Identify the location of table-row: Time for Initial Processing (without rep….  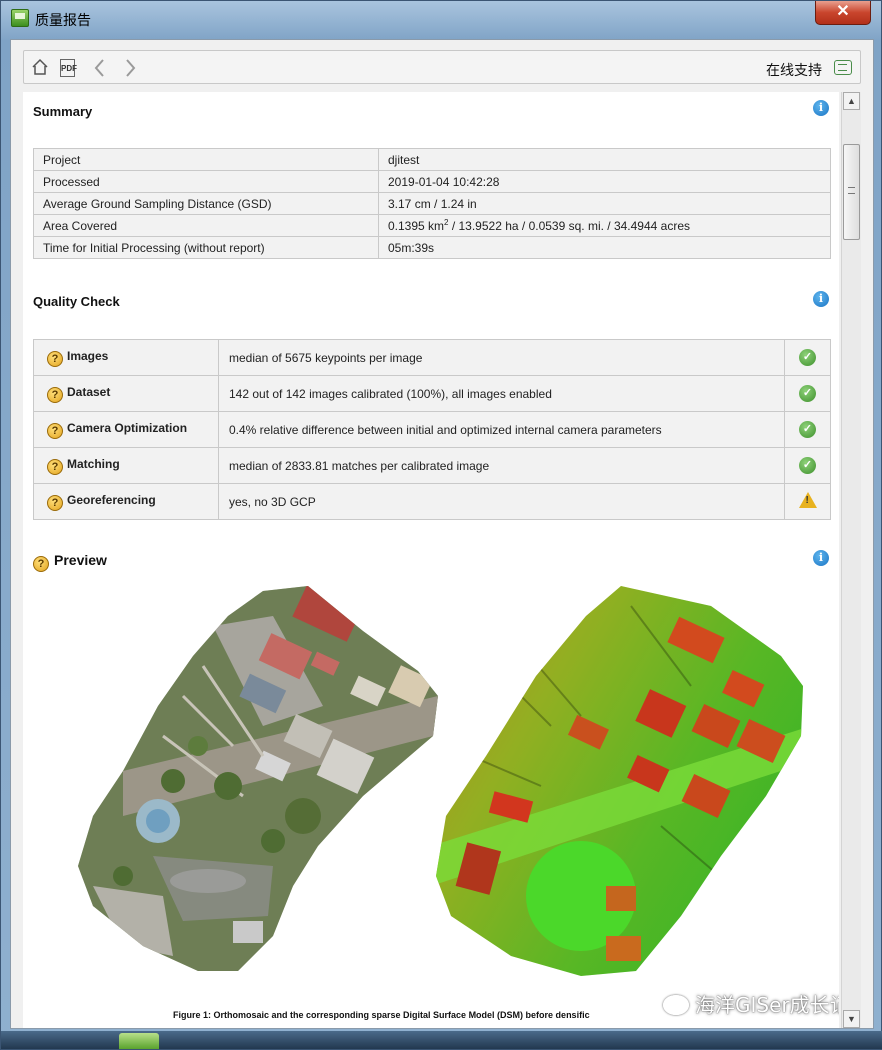
(432, 247).